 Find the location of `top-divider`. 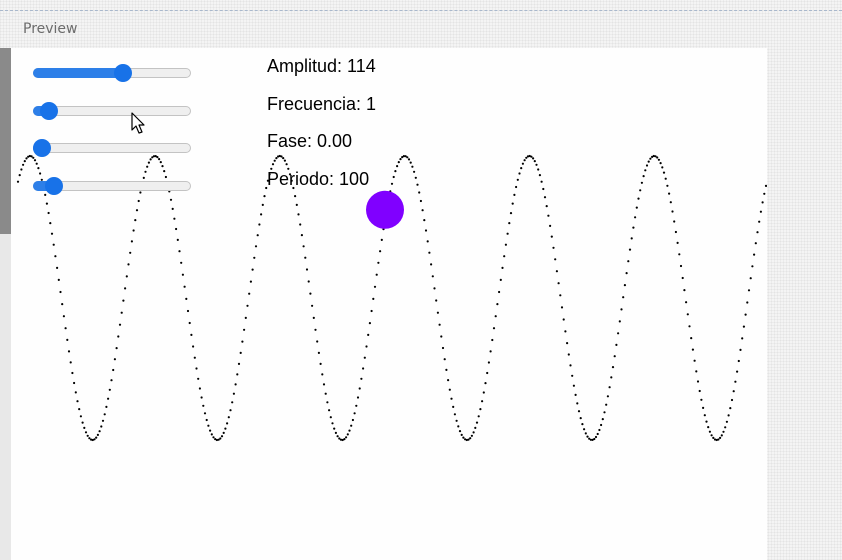

top-divider is located at coordinates (421, 10).